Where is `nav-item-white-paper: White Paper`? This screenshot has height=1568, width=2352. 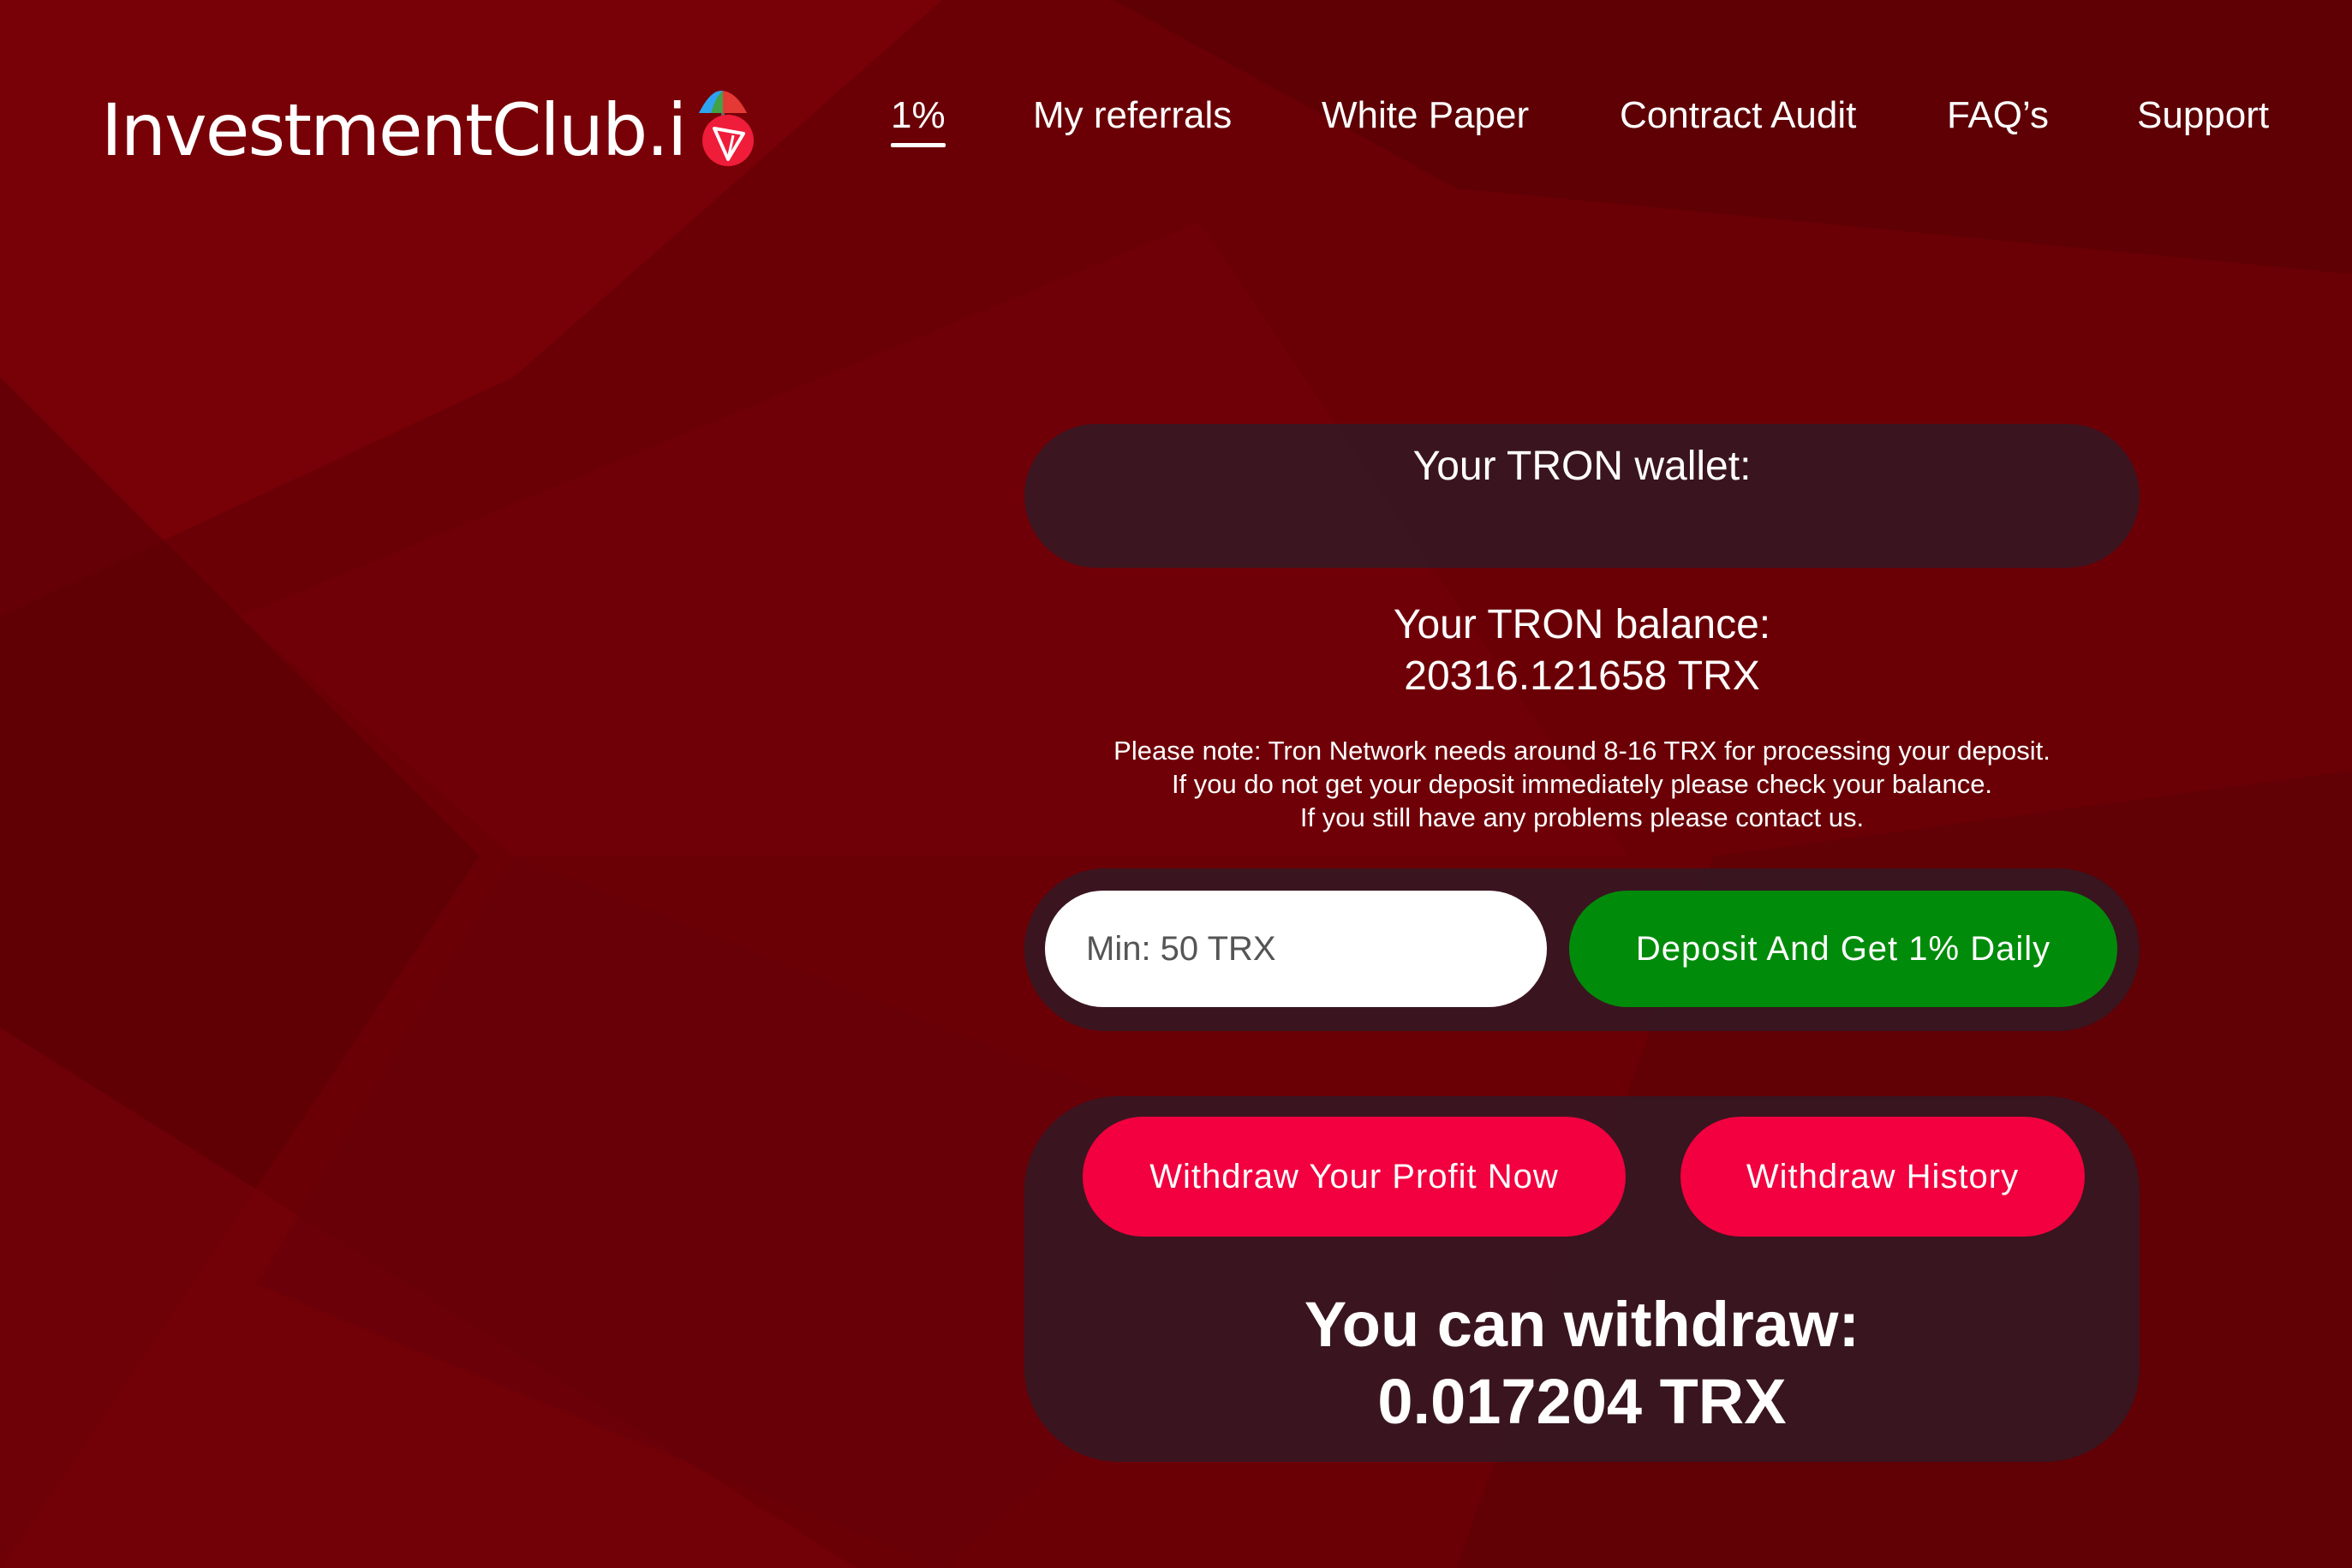 nav-item-white-paper: White Paper is located at coordinates (1425, 115).